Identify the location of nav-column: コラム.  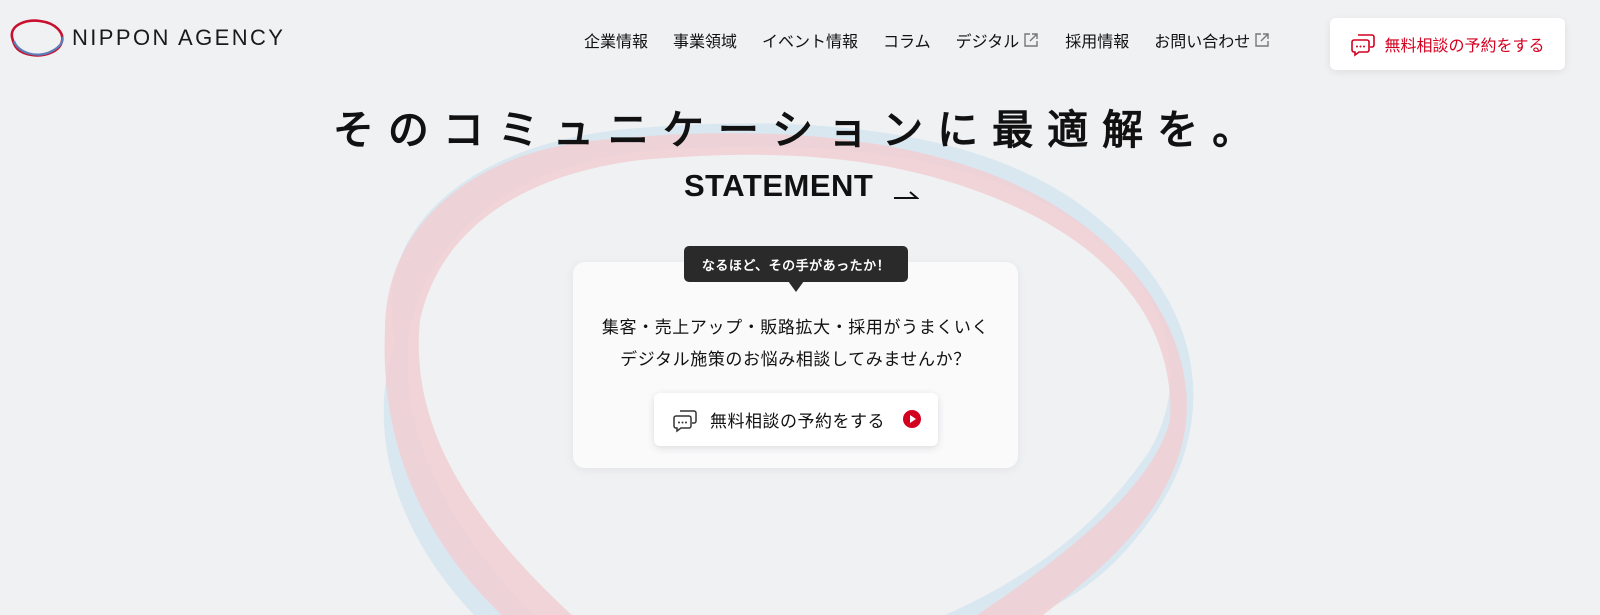
(907, 40).